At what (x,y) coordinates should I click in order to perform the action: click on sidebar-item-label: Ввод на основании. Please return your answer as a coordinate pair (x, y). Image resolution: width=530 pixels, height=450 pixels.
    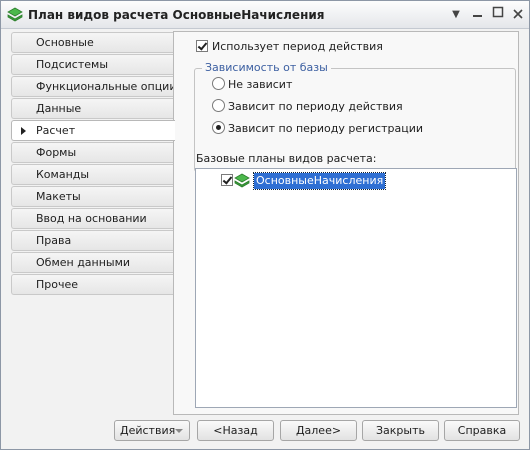
    Looking at the image, I should click on (91, 218).